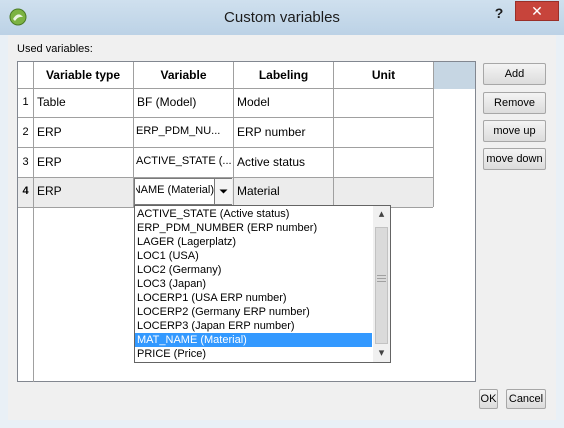  I want to click on add-button: Add, so click(514, 74).